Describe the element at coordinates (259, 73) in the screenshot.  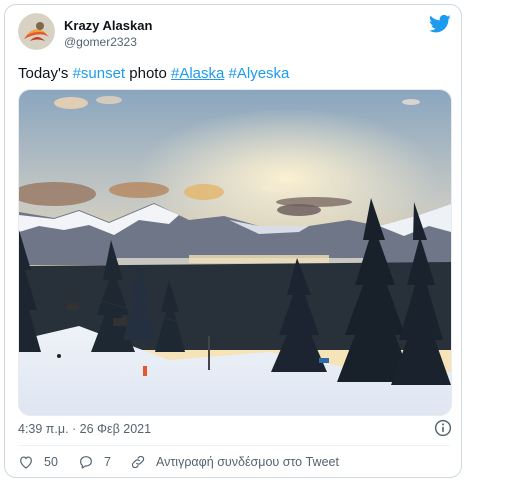
I see `hashtag-alyeska: #Alyeska` at that location.